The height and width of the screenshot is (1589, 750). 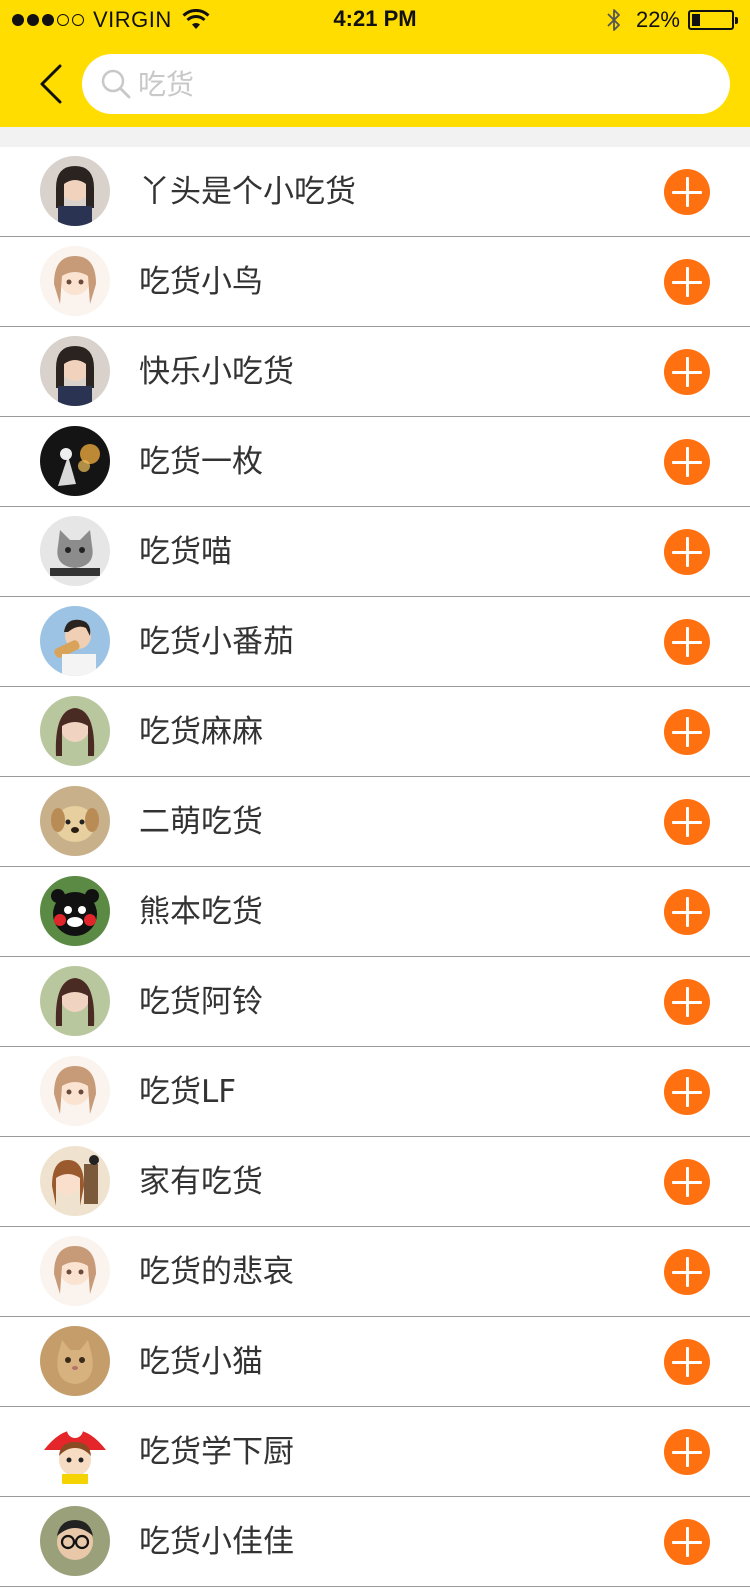 I want to click on back-button, so click(x=52, y=84).